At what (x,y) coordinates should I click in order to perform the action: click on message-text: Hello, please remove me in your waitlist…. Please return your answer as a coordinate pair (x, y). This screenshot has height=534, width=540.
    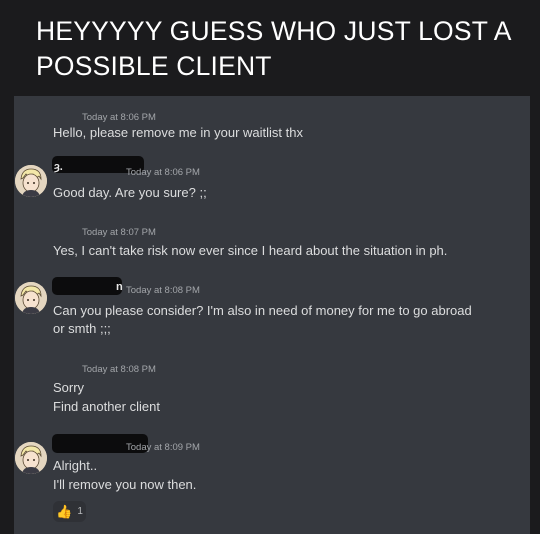
    Looking at the image, I should click on (178, 132).